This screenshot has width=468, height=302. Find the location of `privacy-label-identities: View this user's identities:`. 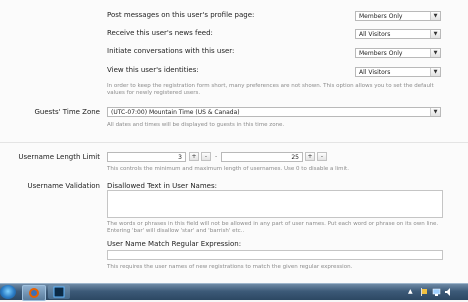

privacy-label-identities: View this user's identities: is located at coordinates (153, 70).